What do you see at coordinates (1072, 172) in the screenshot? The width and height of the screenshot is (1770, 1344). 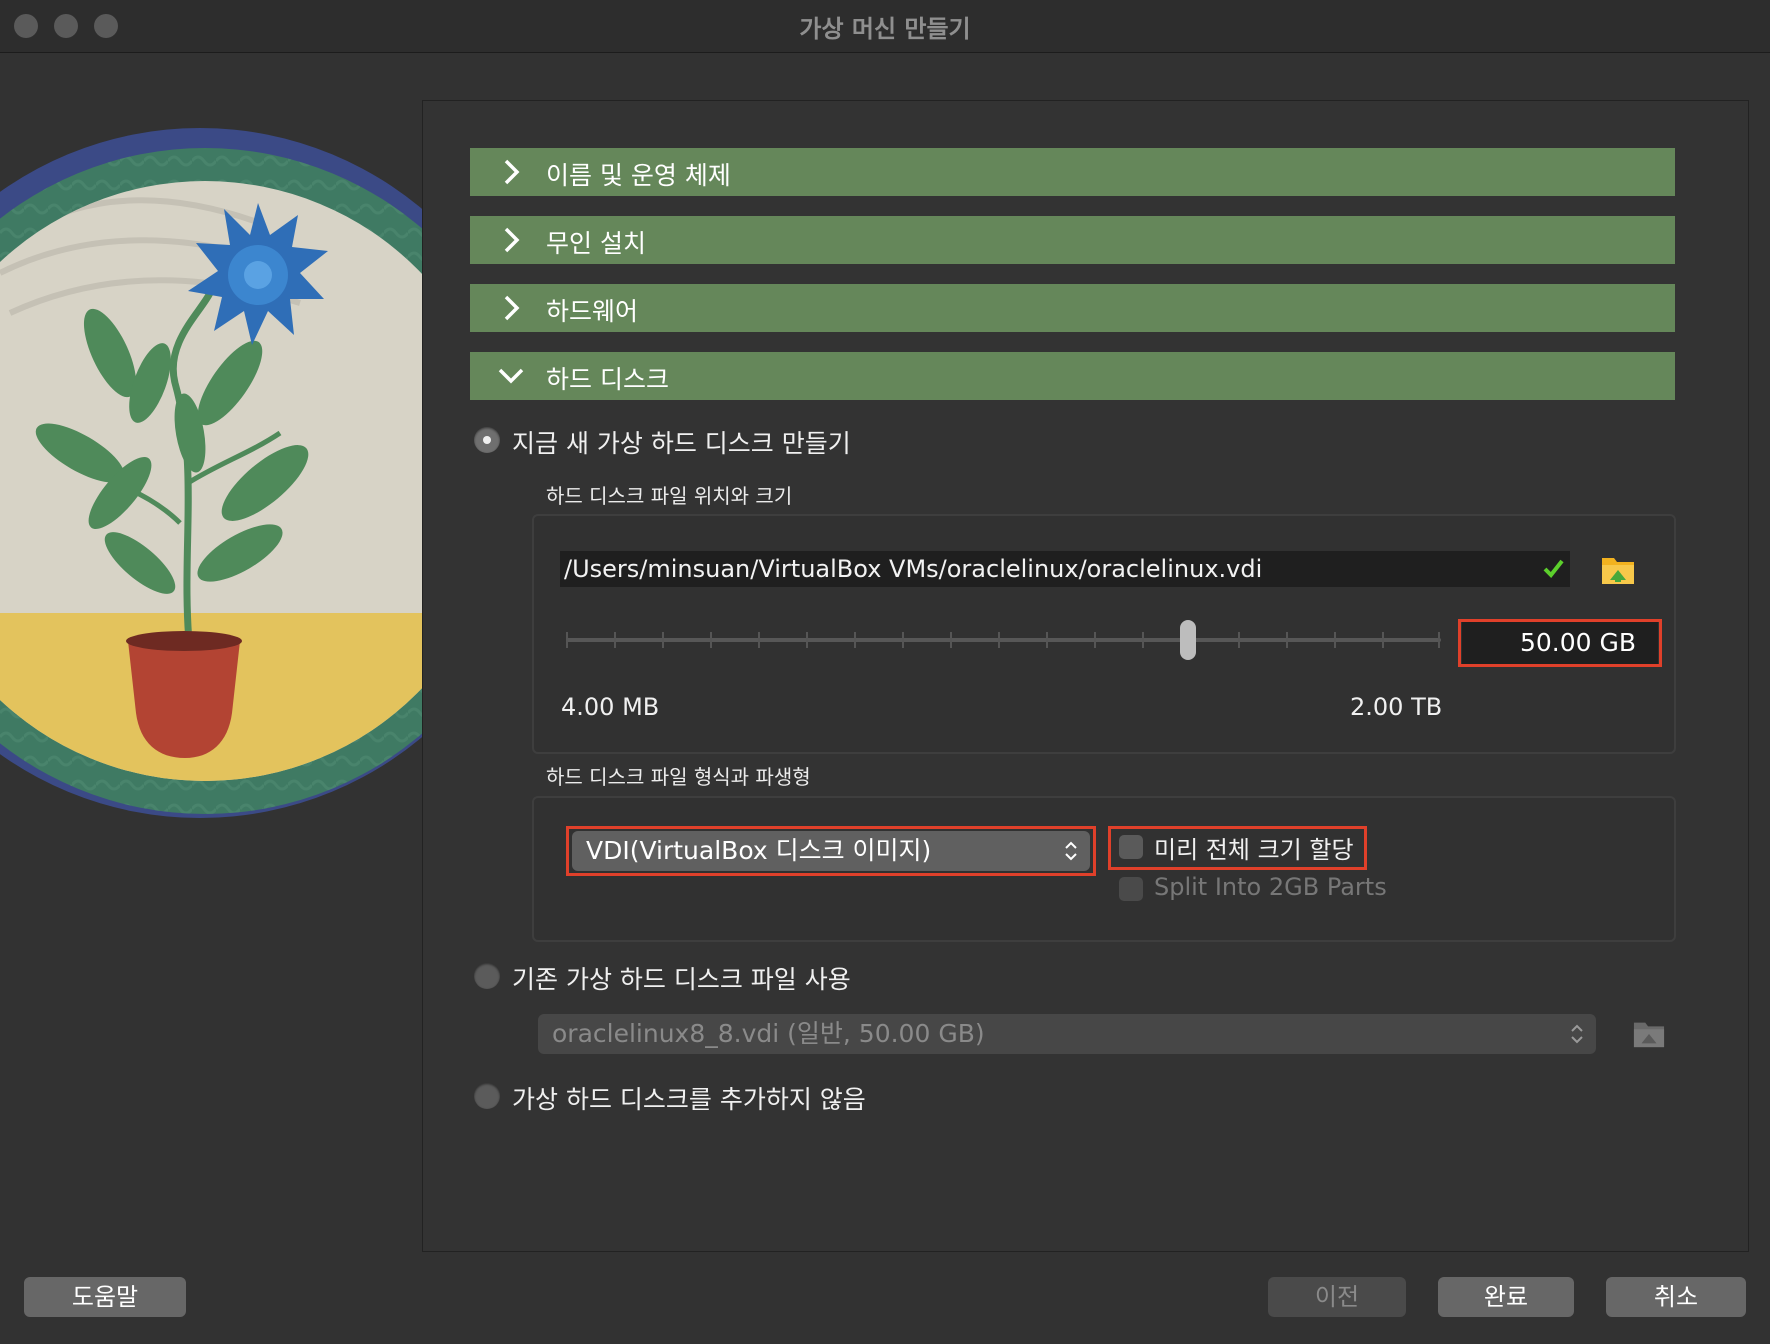 I see `section-name-and-os: 이름 및 운영 체제` at bounding box center [1072, 172].